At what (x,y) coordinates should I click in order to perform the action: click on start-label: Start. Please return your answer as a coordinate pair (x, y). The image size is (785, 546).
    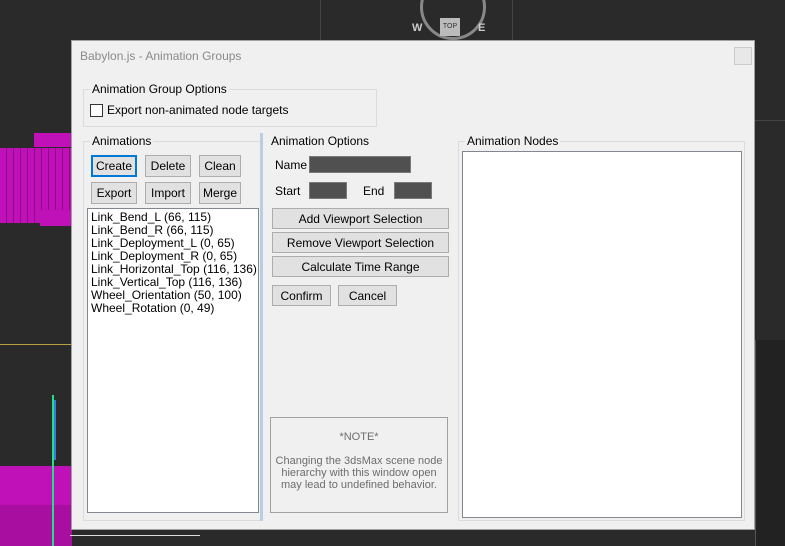
    Looking at the image, I should click on (288, 191).